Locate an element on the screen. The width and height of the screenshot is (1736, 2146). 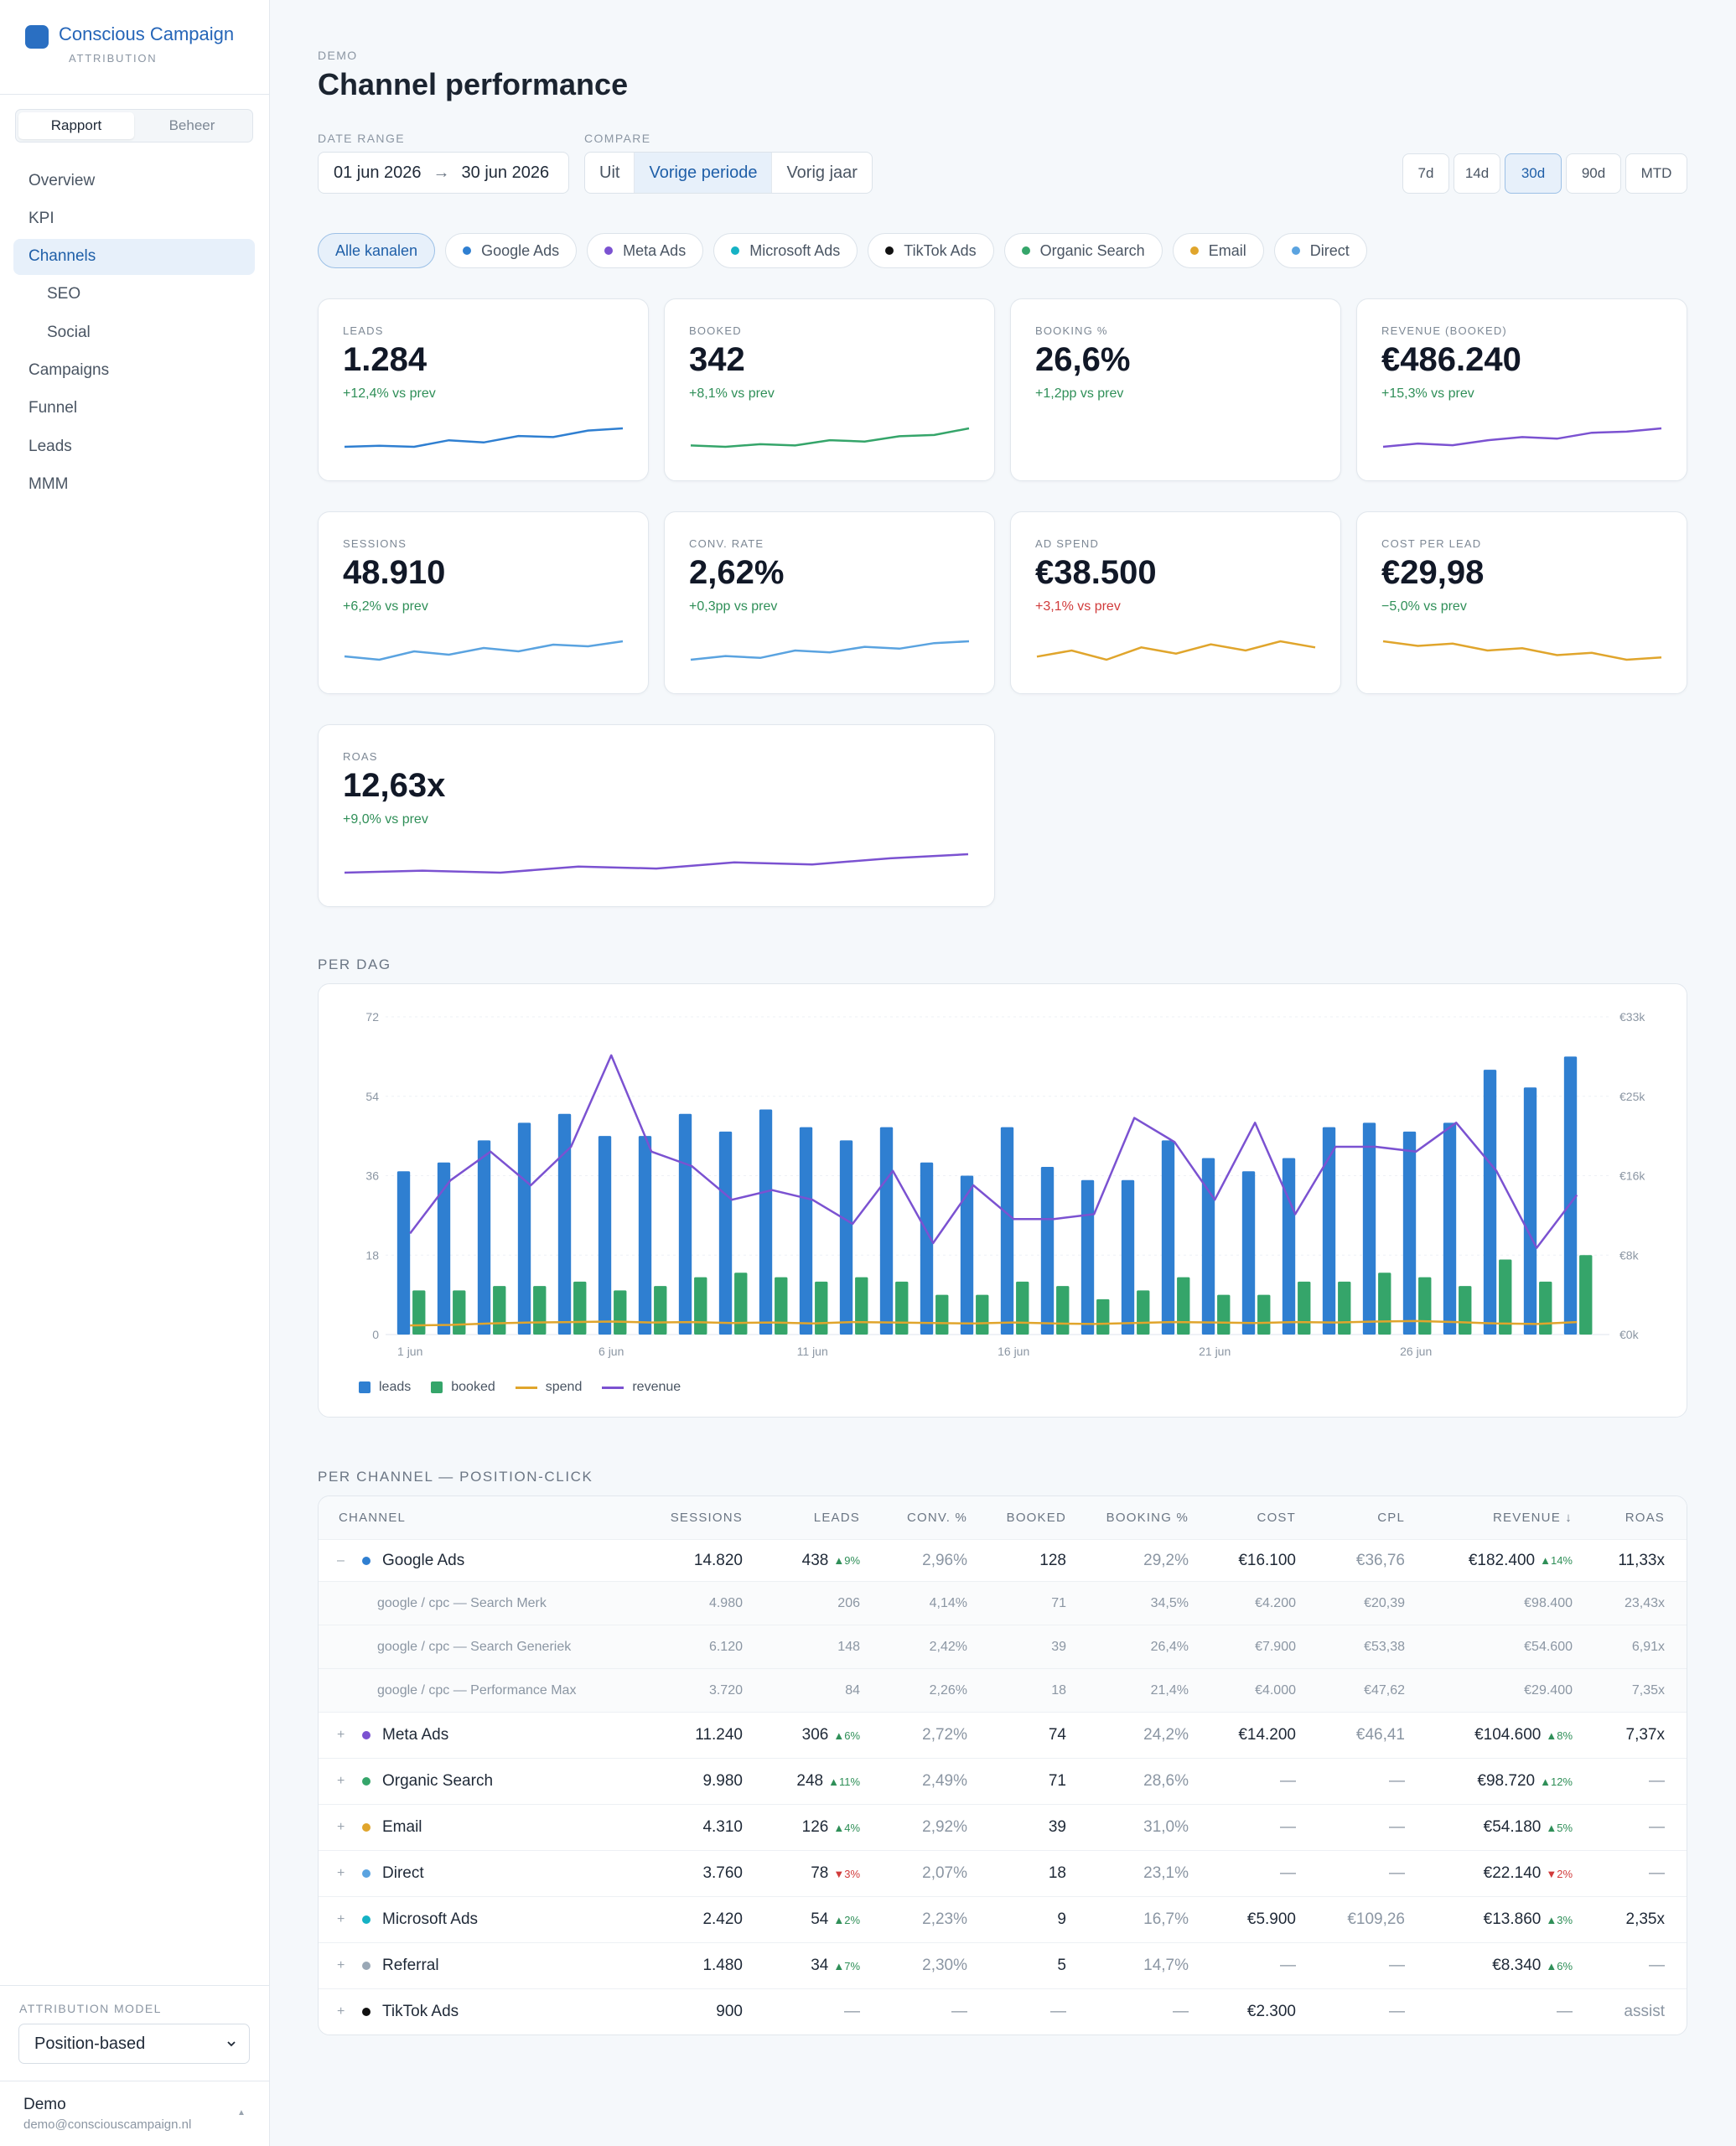
column-header-roas: ROAS is located at coordinates (1645, 1517).